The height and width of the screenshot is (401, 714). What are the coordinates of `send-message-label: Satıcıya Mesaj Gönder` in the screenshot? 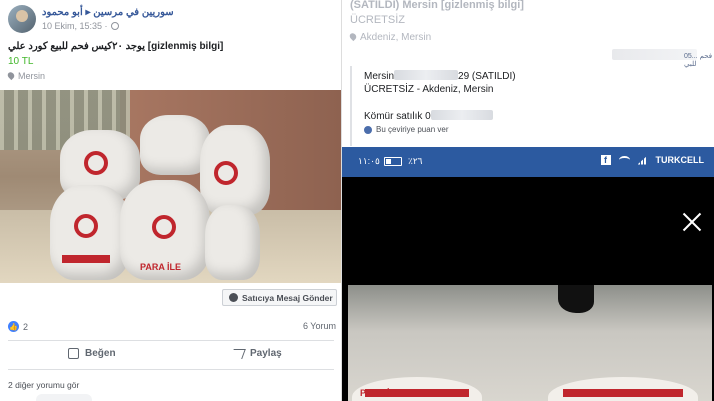 It's located at (287, 297).